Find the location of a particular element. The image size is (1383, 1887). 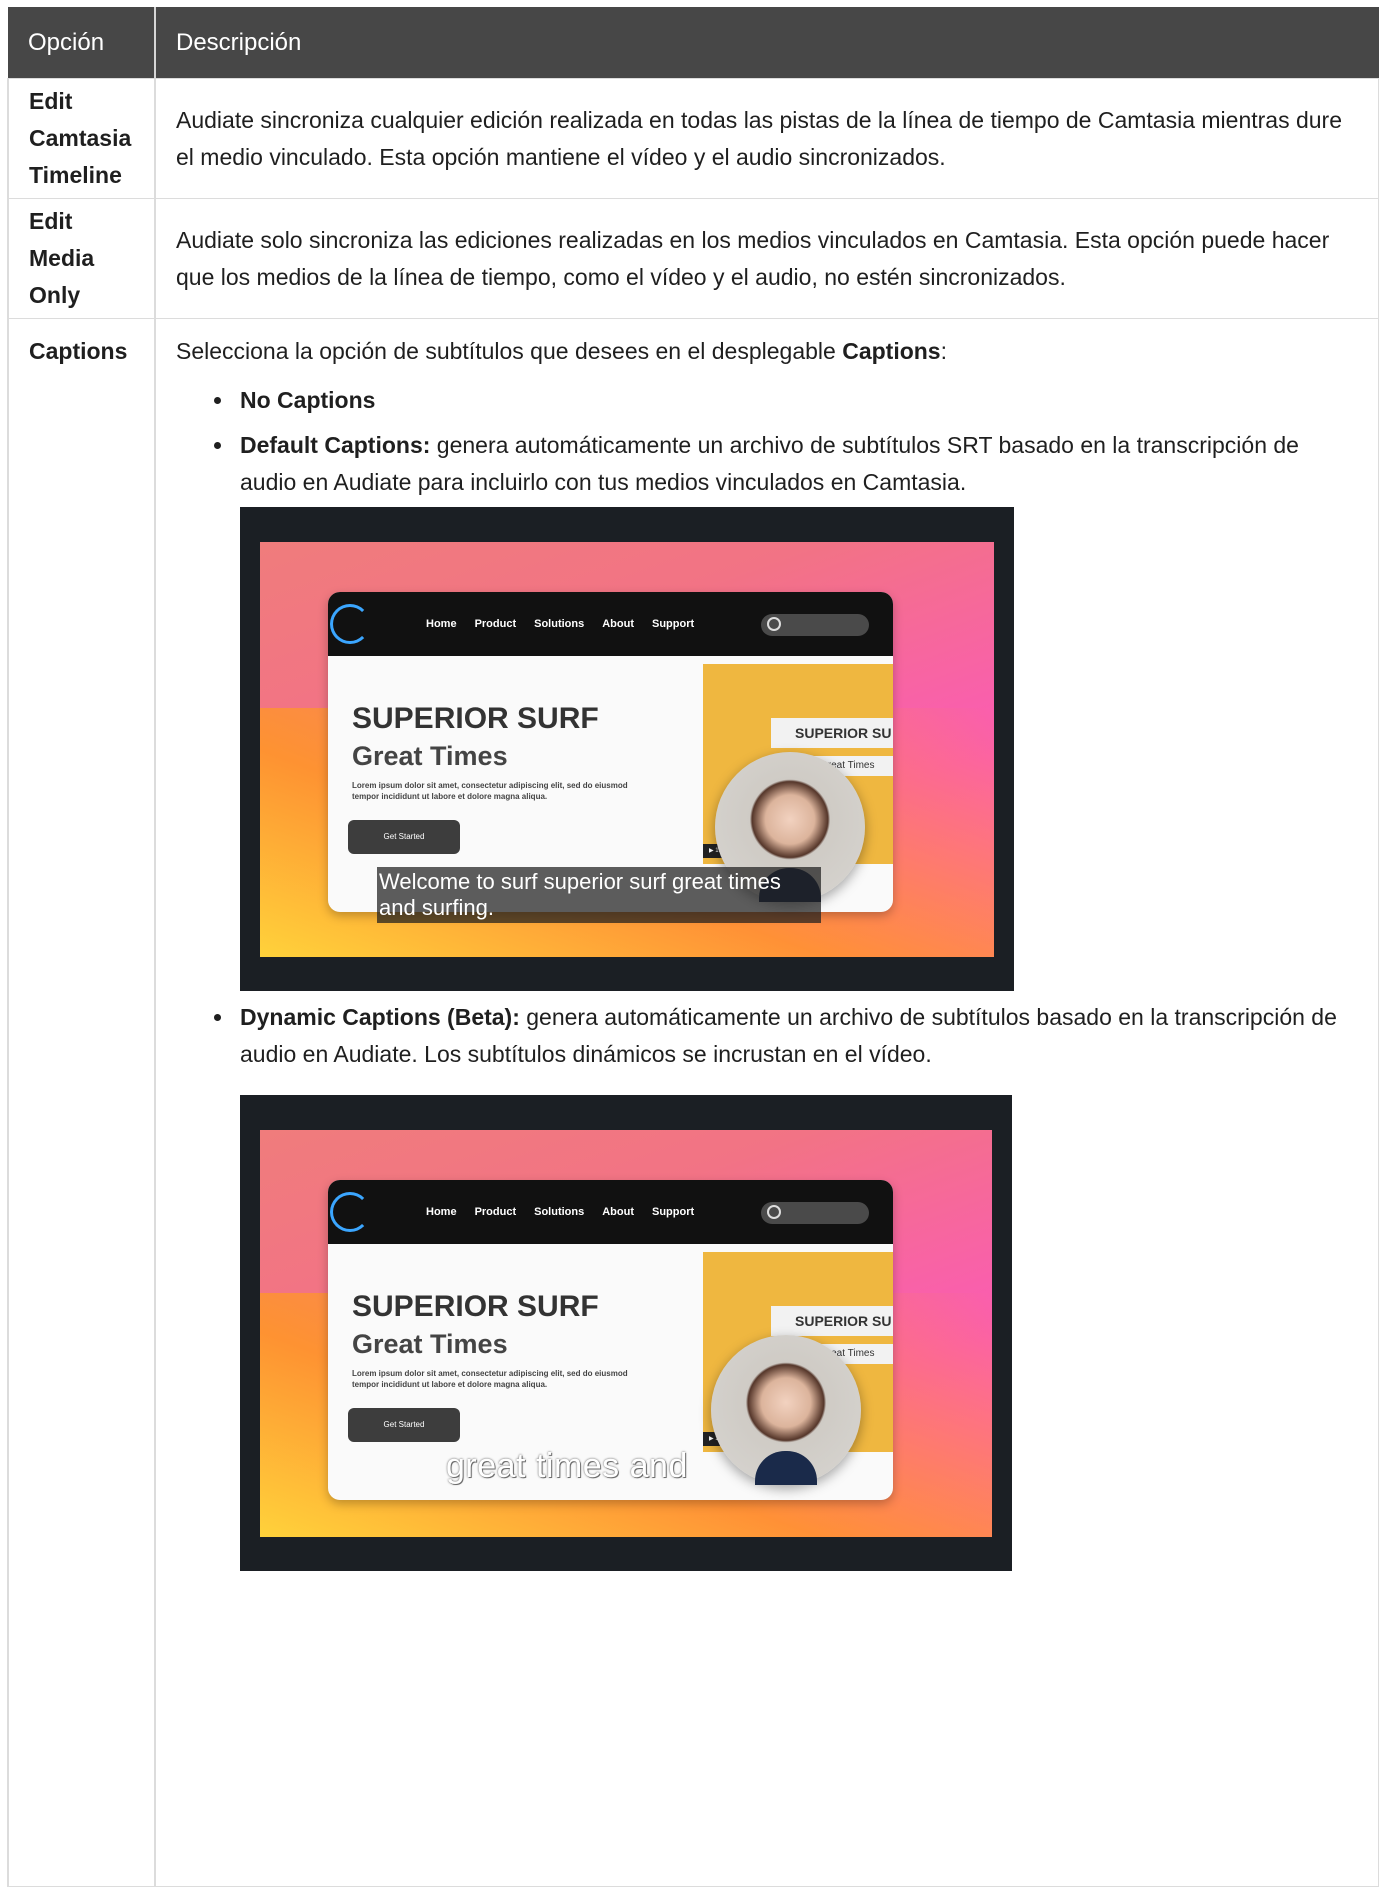

header-description: Descripción is located at coordinates (767, 43).